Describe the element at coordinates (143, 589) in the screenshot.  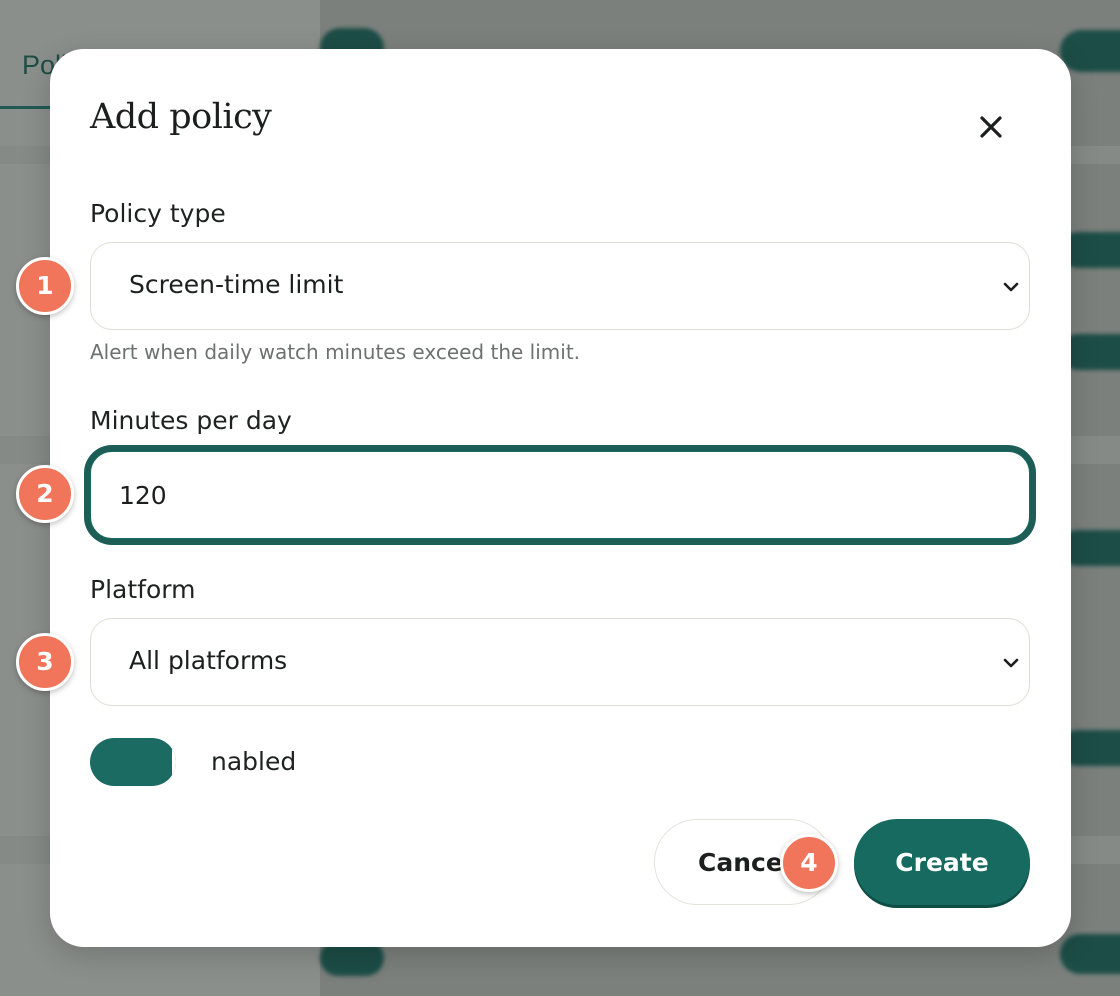
I see `platform-label: Platform` at that location.